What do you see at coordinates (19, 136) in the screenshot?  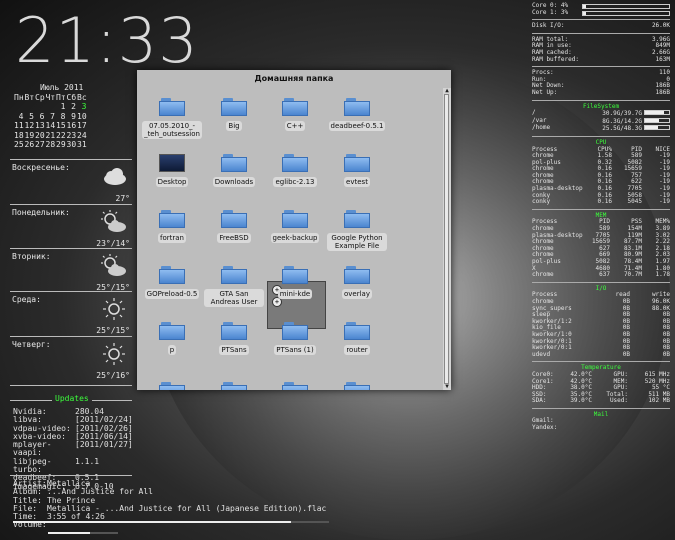 I see `calendar-day: 18` at bounding box center [19, 136].